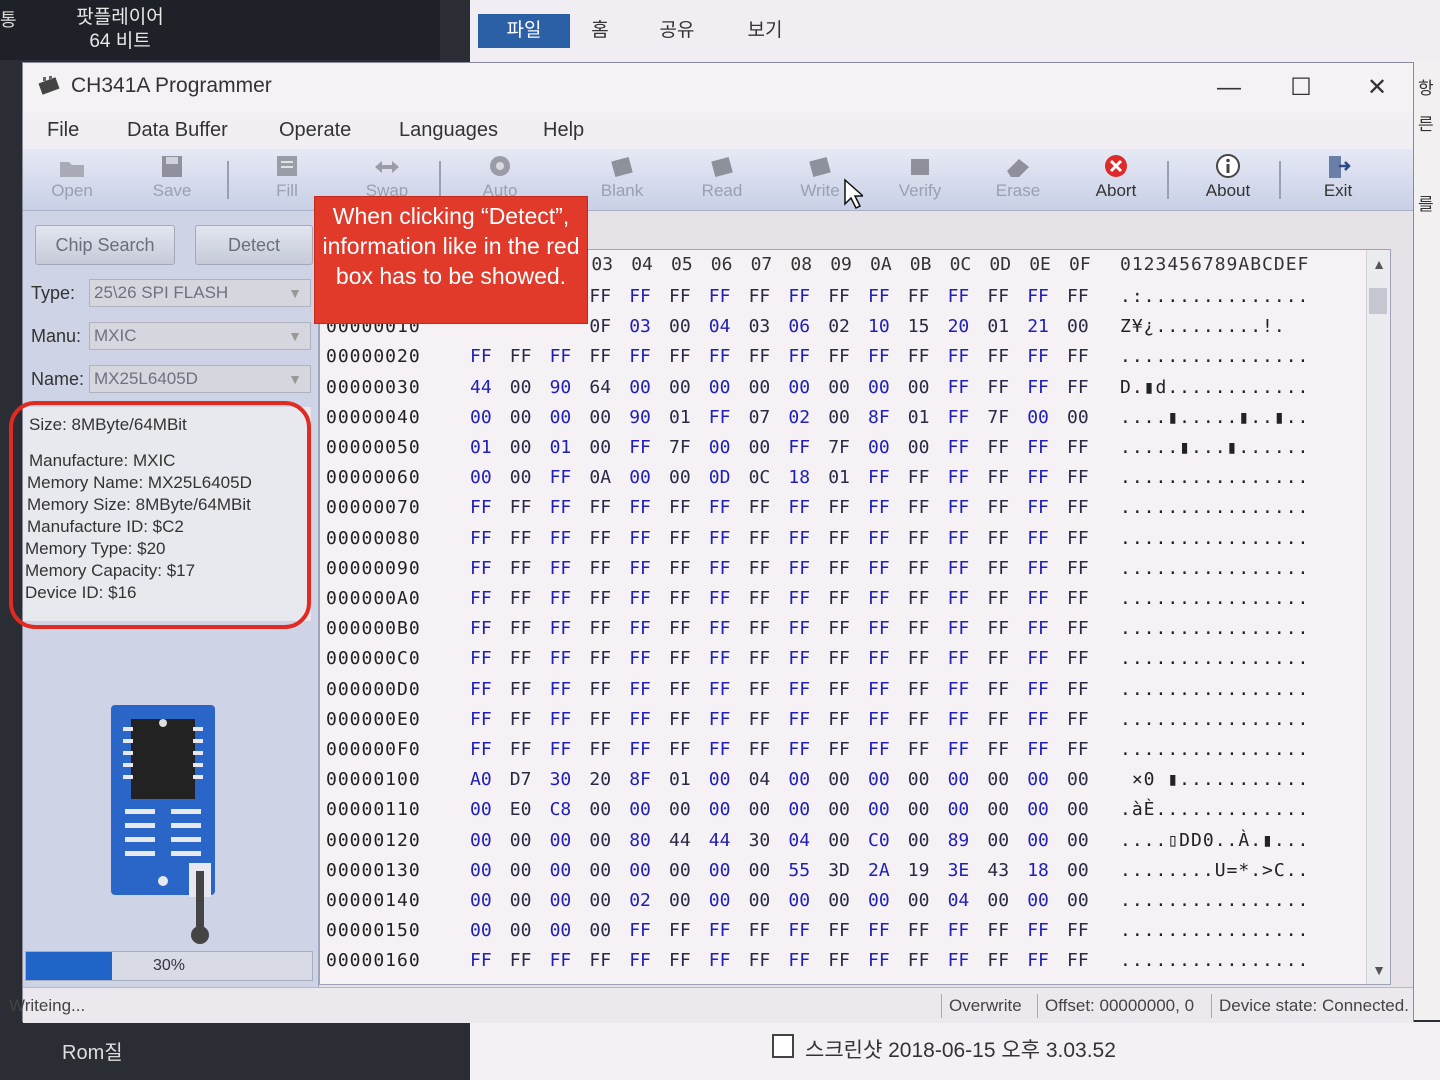  Describe the element at coordinates (640, 779) in the screenshot. I see `hex-byte-cell: 8F` at that location.